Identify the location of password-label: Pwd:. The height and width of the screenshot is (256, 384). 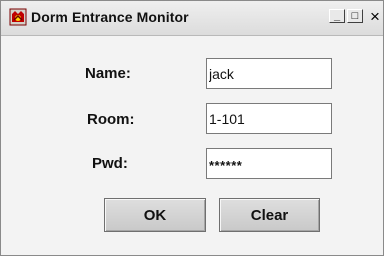
(110, 163).